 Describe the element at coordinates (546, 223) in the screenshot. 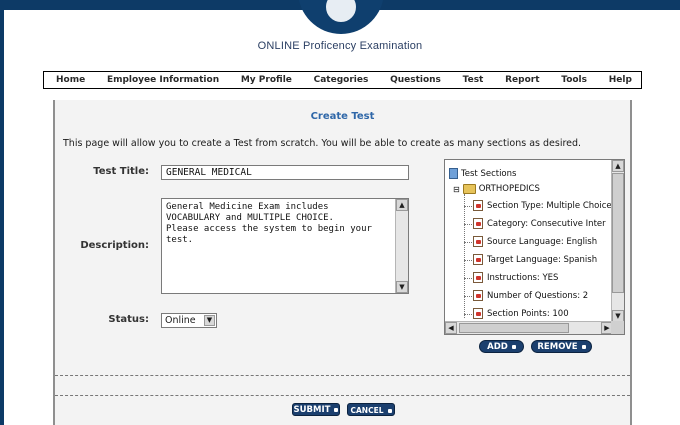

I see `tree-item-label: Category: Consecutive Inter` at that location.